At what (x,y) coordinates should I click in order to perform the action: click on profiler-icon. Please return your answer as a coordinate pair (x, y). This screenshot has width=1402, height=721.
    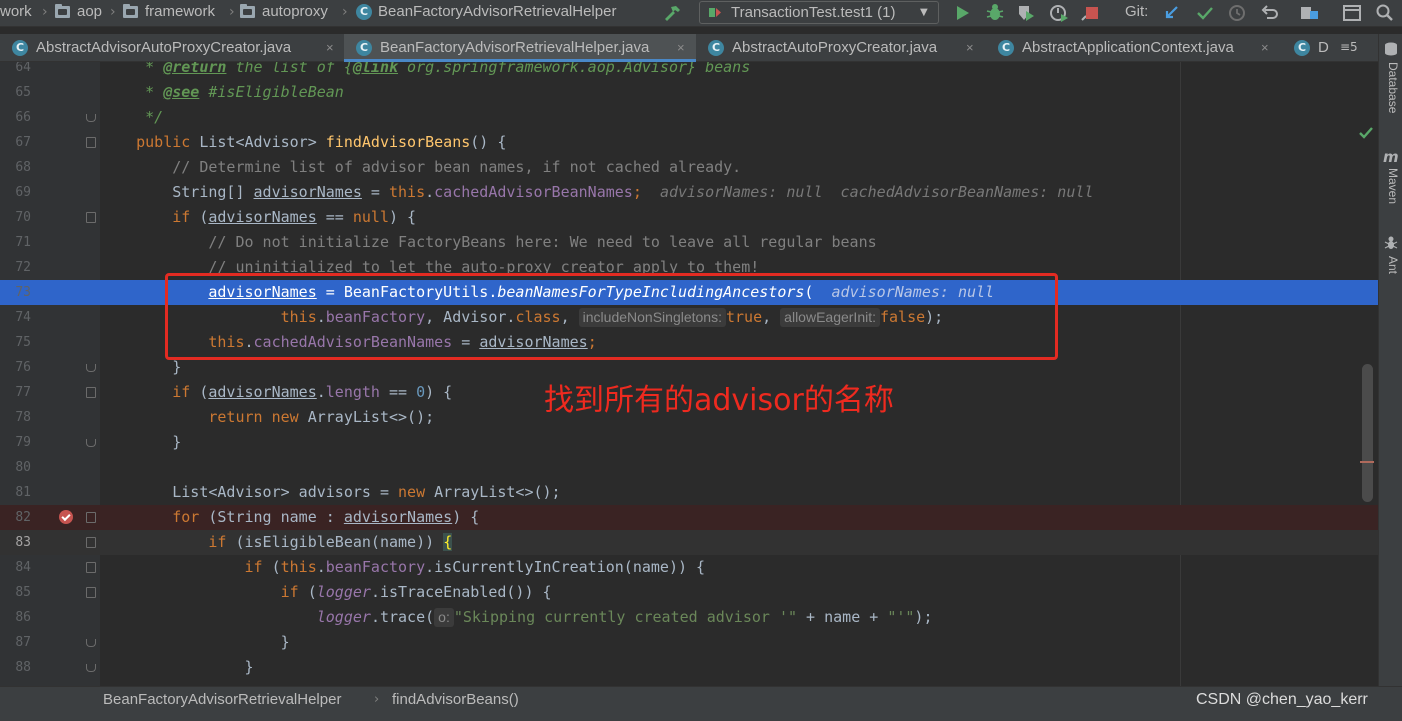
    Looking at the image, I should click on (1059, 13).